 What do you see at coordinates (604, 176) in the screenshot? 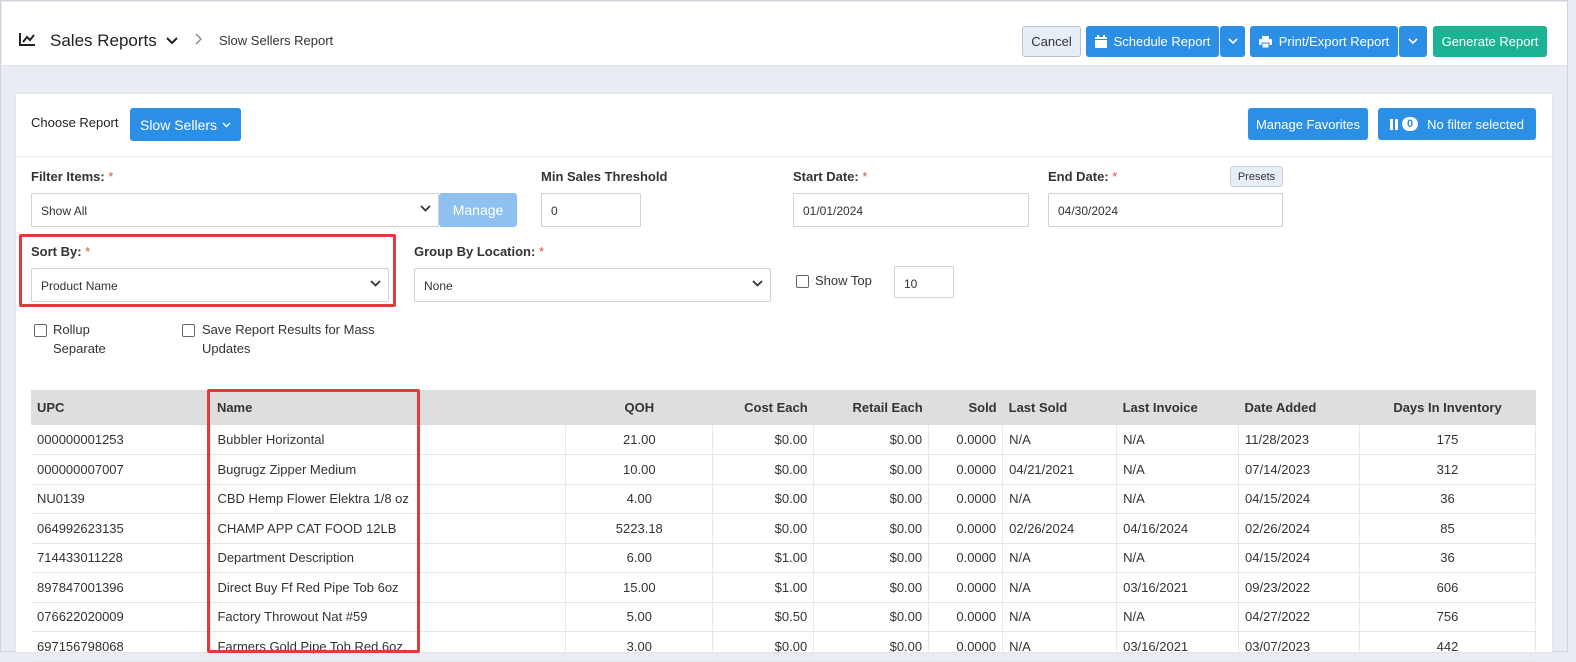
I see `min-sales-label: Min Sales Threshold` at bounding box center [604, 176].